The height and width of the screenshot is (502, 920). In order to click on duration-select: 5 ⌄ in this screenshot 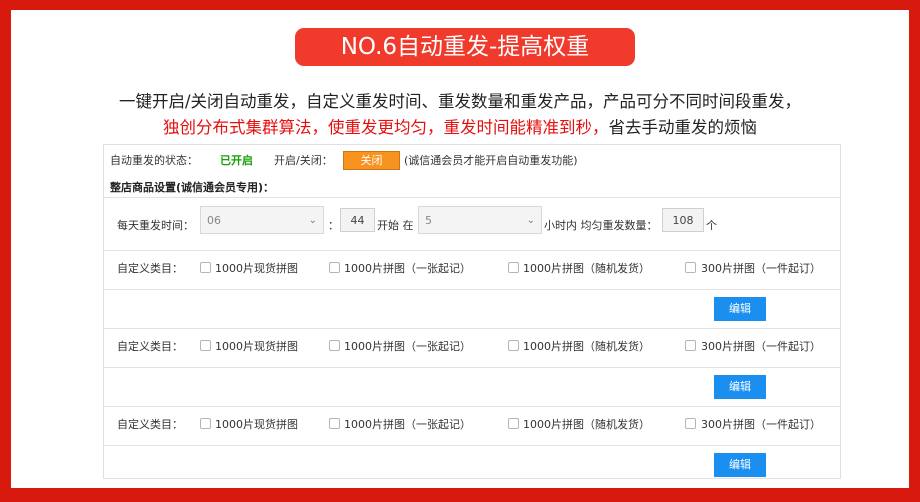, I will do `click(480, 220)`.